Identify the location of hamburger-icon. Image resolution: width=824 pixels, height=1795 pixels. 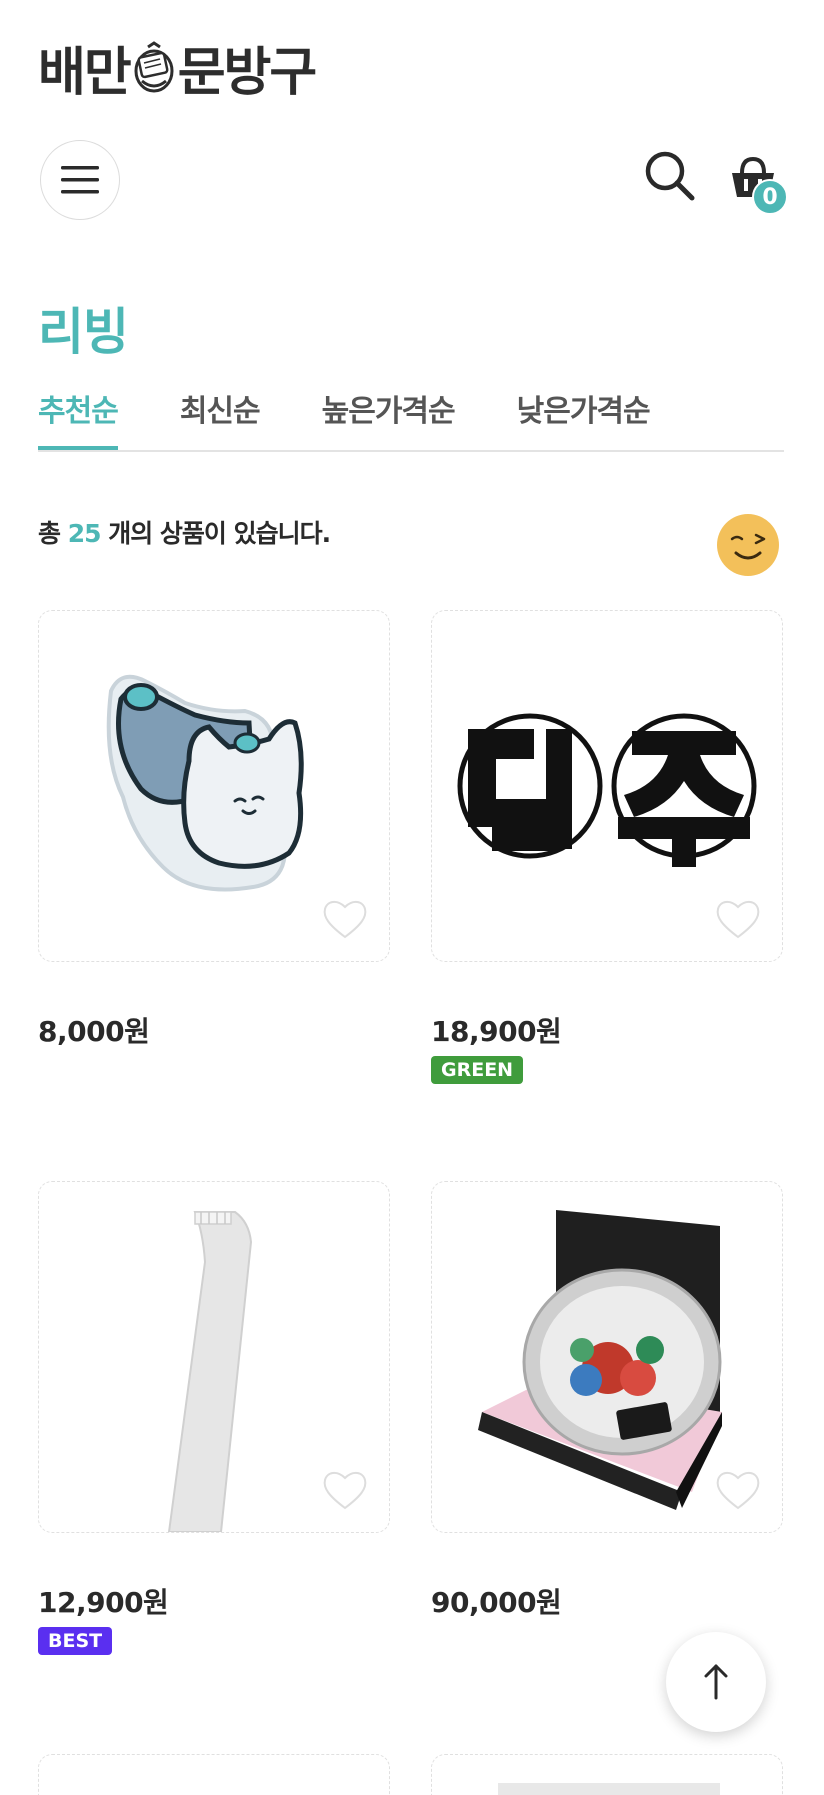
(80, 180).